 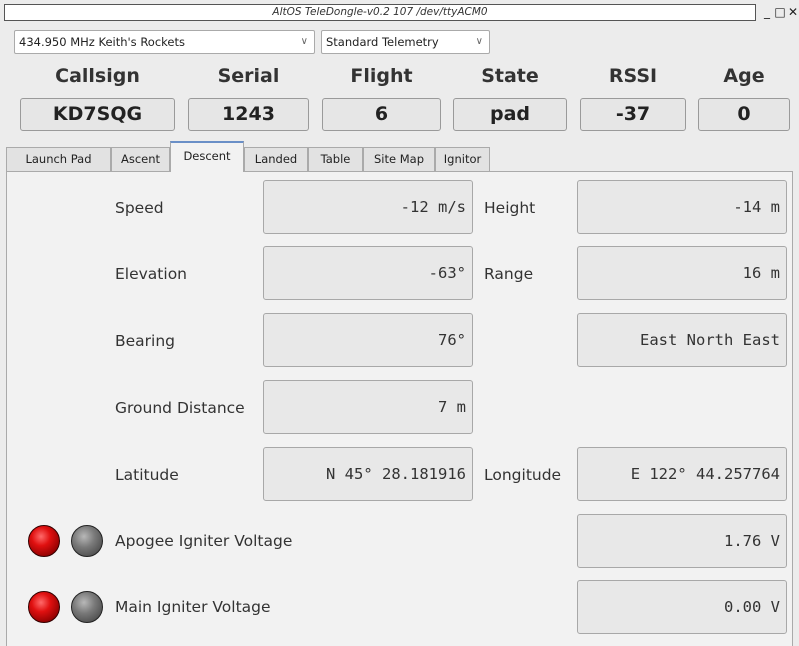 I want to click on callsign-header: Callsign, so click(x=97, y=76).